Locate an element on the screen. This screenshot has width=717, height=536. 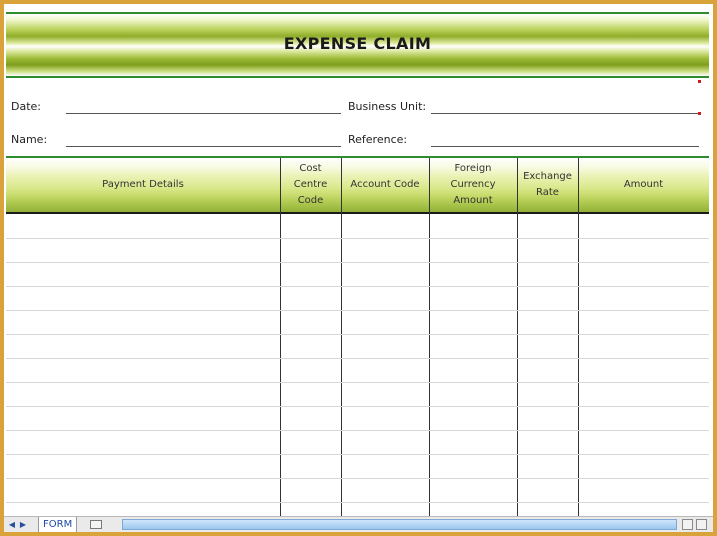
business-unit-label: Business Unit: is located at coordinates (387, 106).